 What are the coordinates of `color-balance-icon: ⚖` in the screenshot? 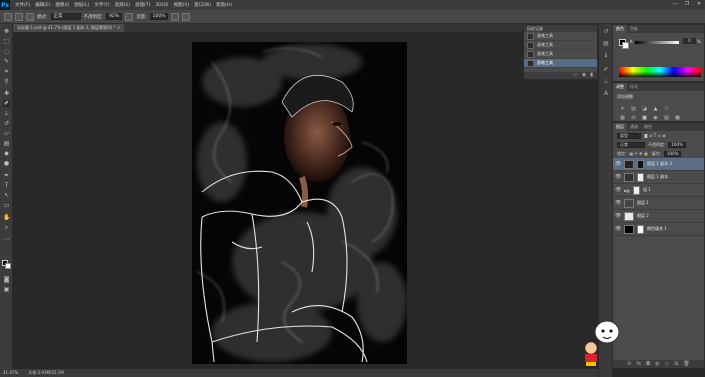 It's located at (633, 118).